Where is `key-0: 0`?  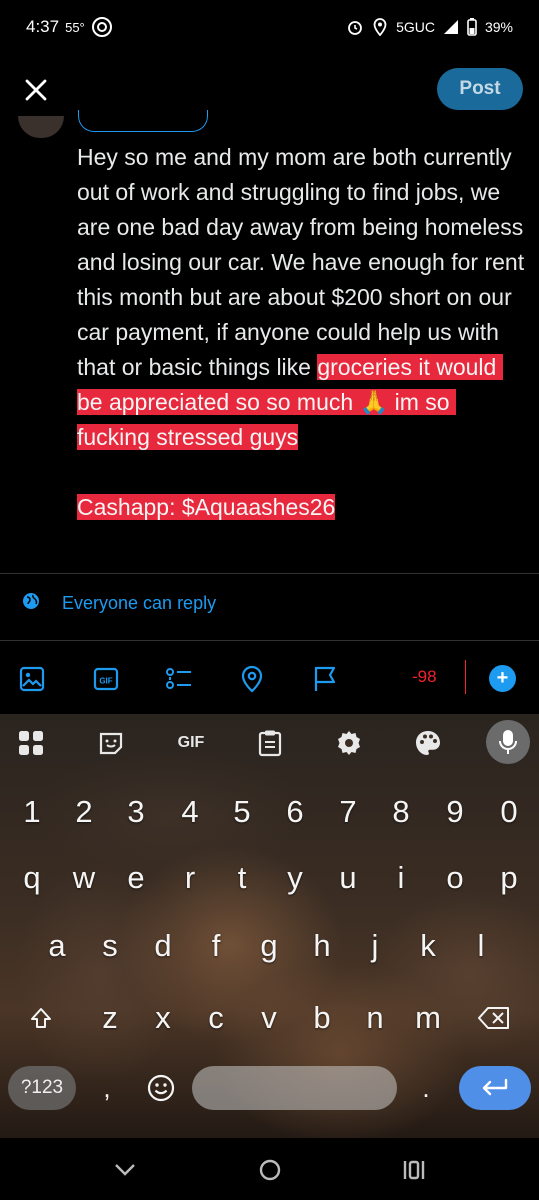
key-0: 0 is located at coordinates (509, 812).